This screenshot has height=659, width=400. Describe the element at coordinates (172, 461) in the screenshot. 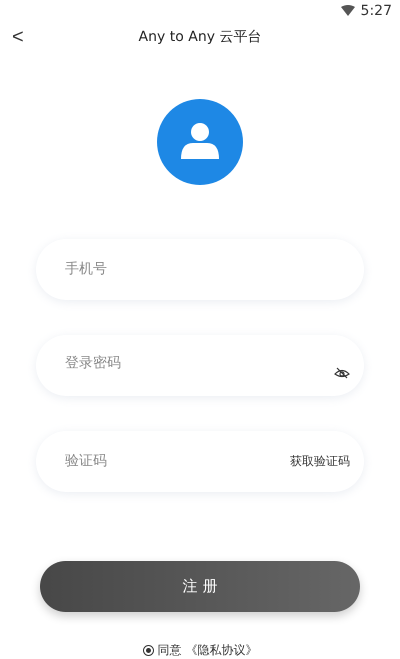

I see `code-field: 验证码` at that location.